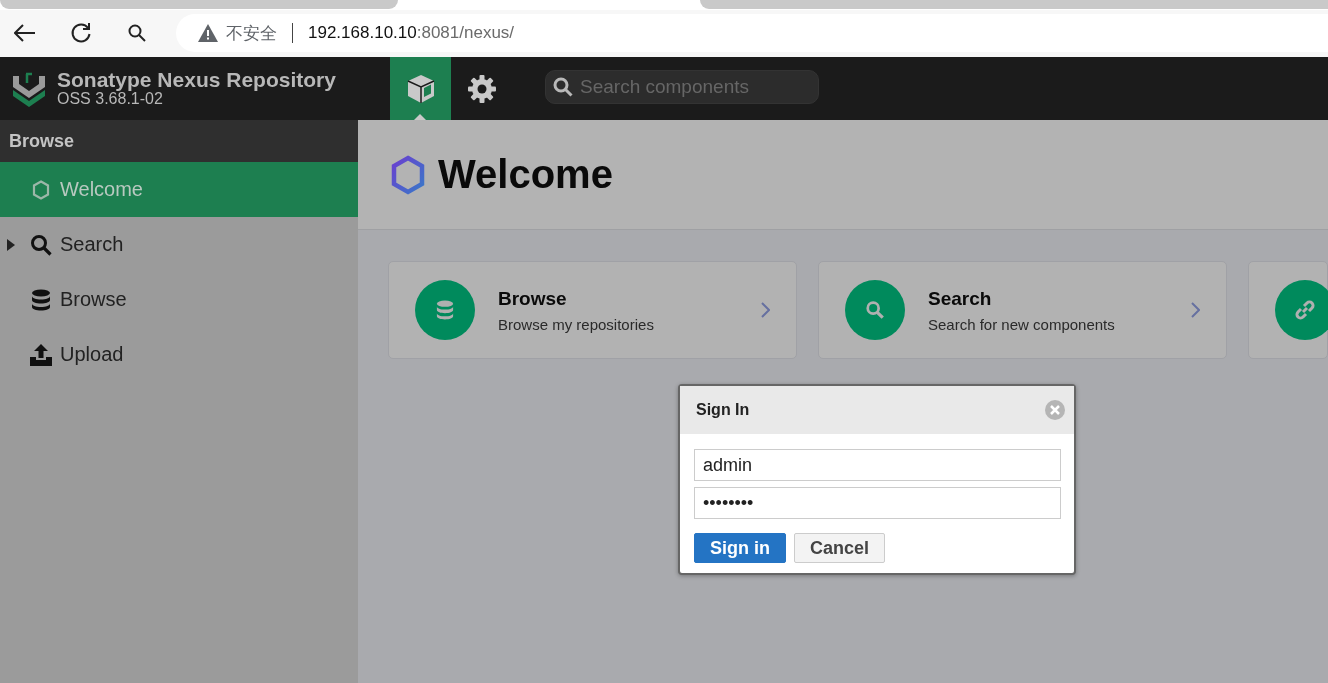 This screenshot has width=1328, height=683. I want to click on upload-icon, so click(41, 354).